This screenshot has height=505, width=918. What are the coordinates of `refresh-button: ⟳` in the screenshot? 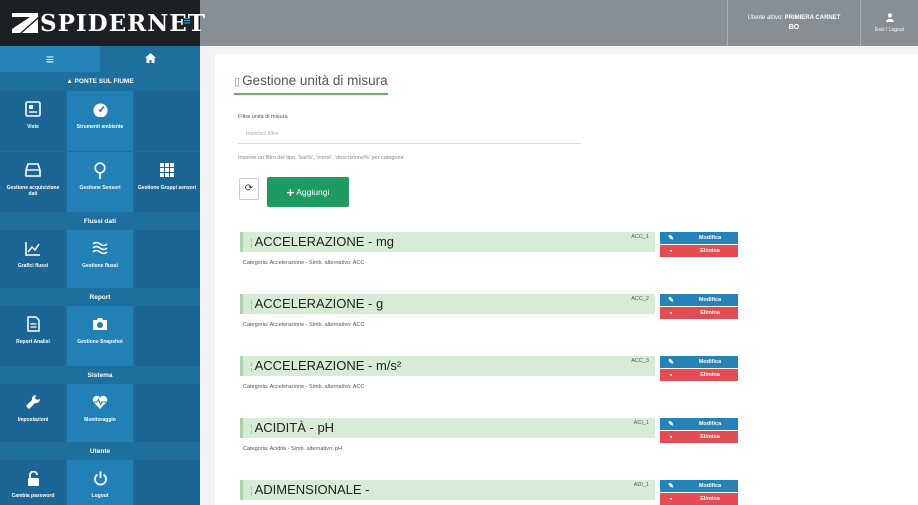 It's located at (249, 189).